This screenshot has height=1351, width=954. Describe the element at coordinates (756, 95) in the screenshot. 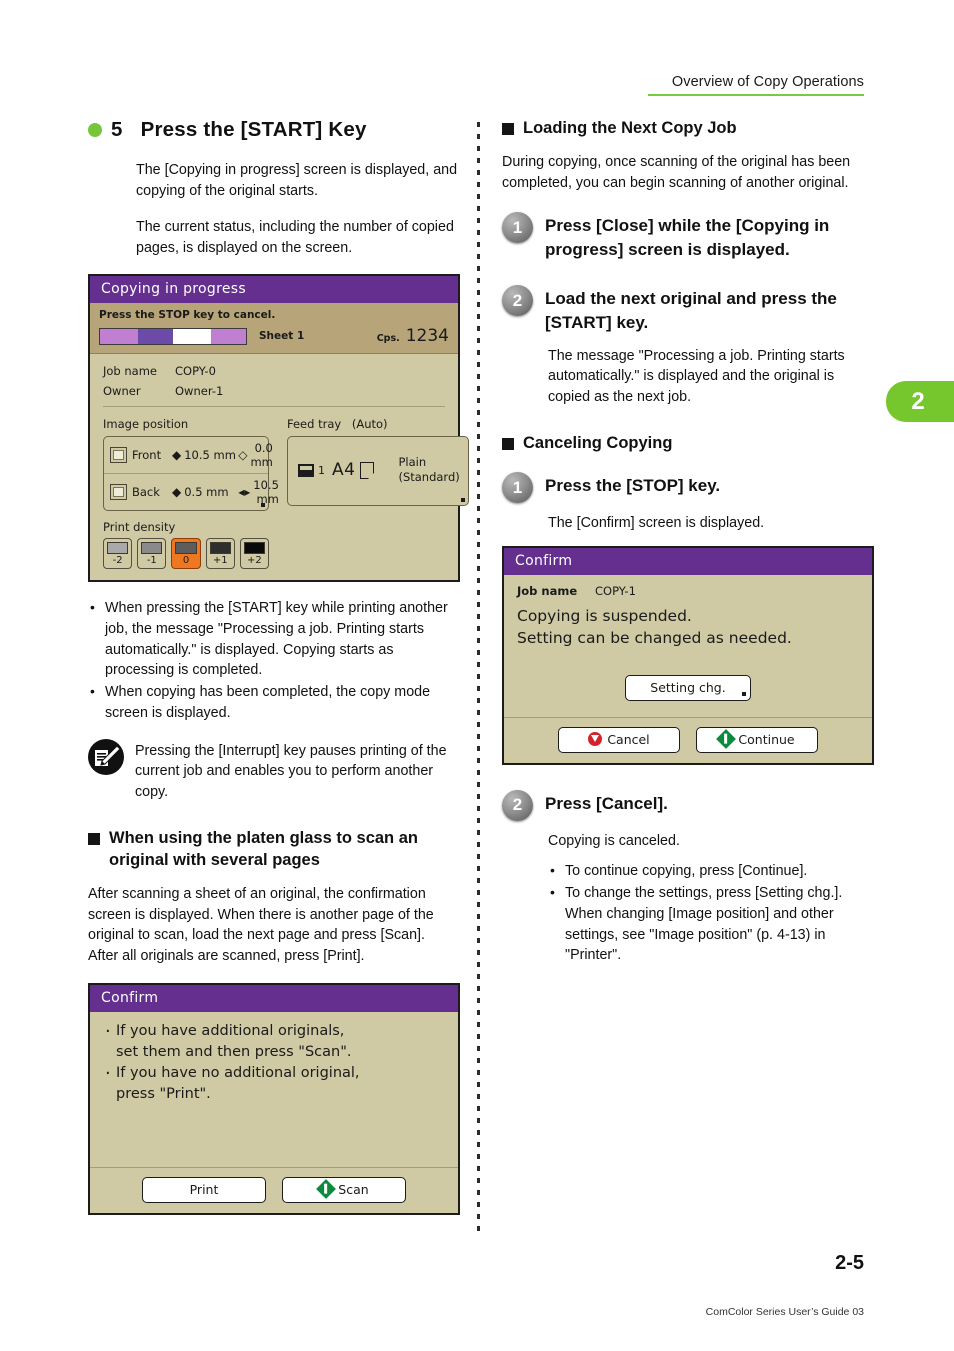

I see `running-head-rule` at that location.